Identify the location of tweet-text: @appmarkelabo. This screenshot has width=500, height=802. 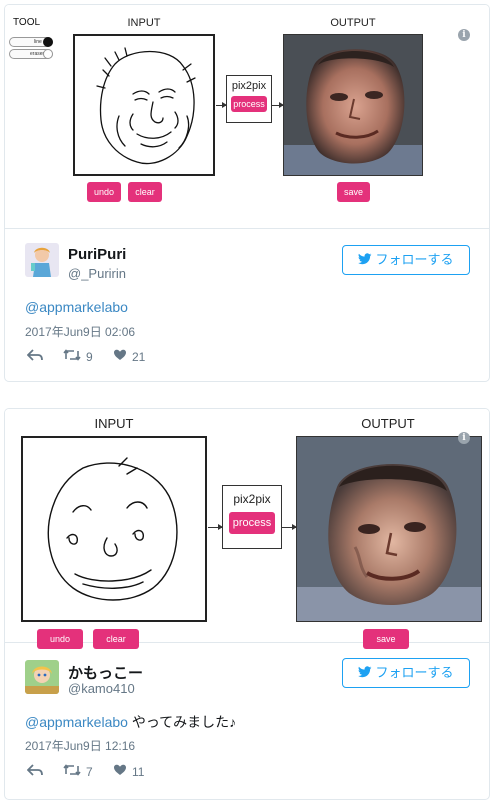
(76, 307).